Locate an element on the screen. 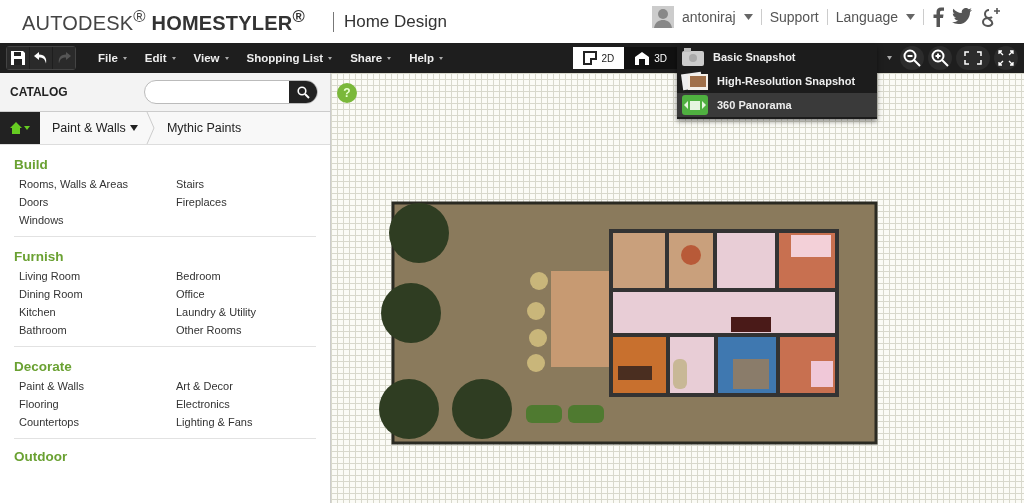 This screenshot has width=1024, height=503. breadcrumb-item: Mythic Paints is located at coordinates (202, 128).